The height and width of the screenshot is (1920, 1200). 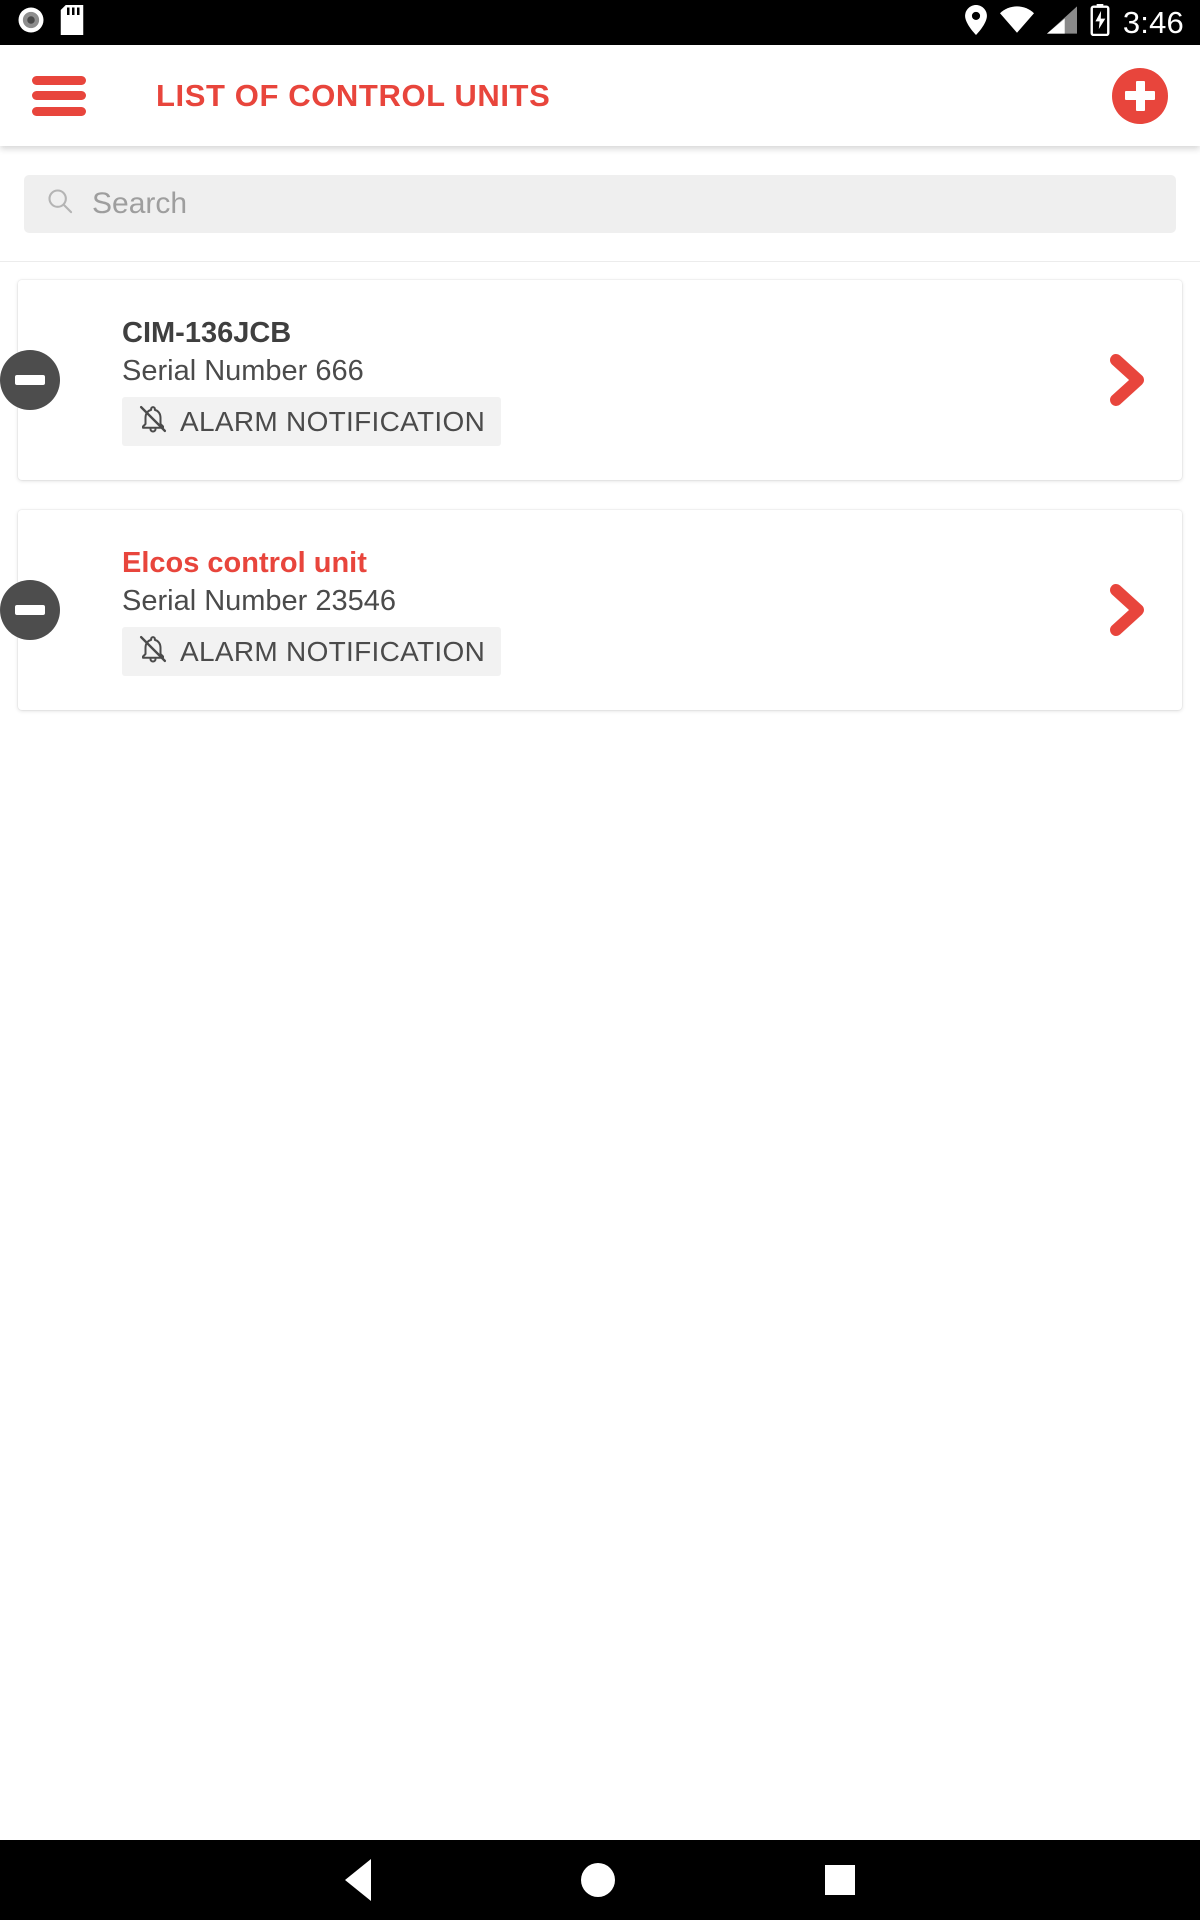 What do you see at coordinates (31, 22) in the screenshot?
I see `screen-record-icon` at bounding box center [31, 22].